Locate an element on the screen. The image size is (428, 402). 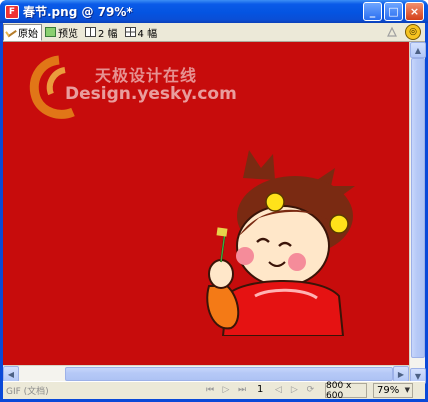
options-icon: ◎ is located at coordinates (413, 32).